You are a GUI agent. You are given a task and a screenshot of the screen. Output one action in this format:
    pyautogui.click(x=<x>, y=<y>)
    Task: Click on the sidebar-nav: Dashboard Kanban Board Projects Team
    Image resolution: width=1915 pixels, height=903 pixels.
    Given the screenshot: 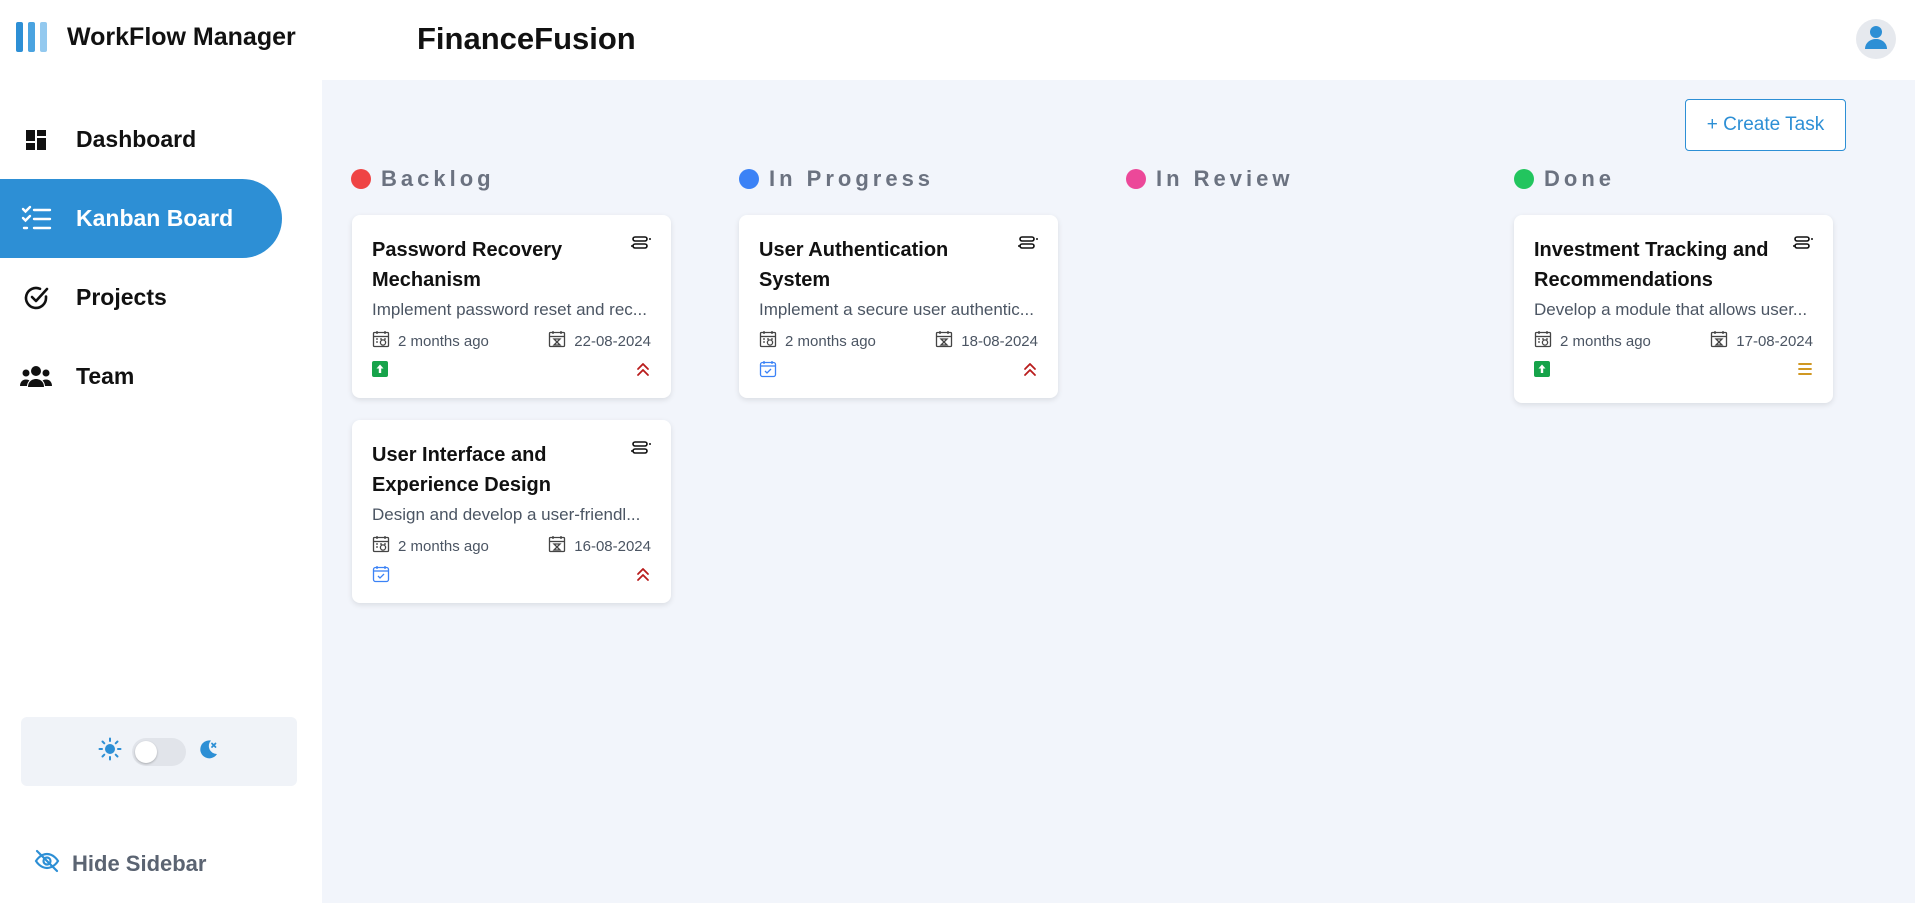 What is the action you would take?
    pyautogui.click(x=161, y=258)
    